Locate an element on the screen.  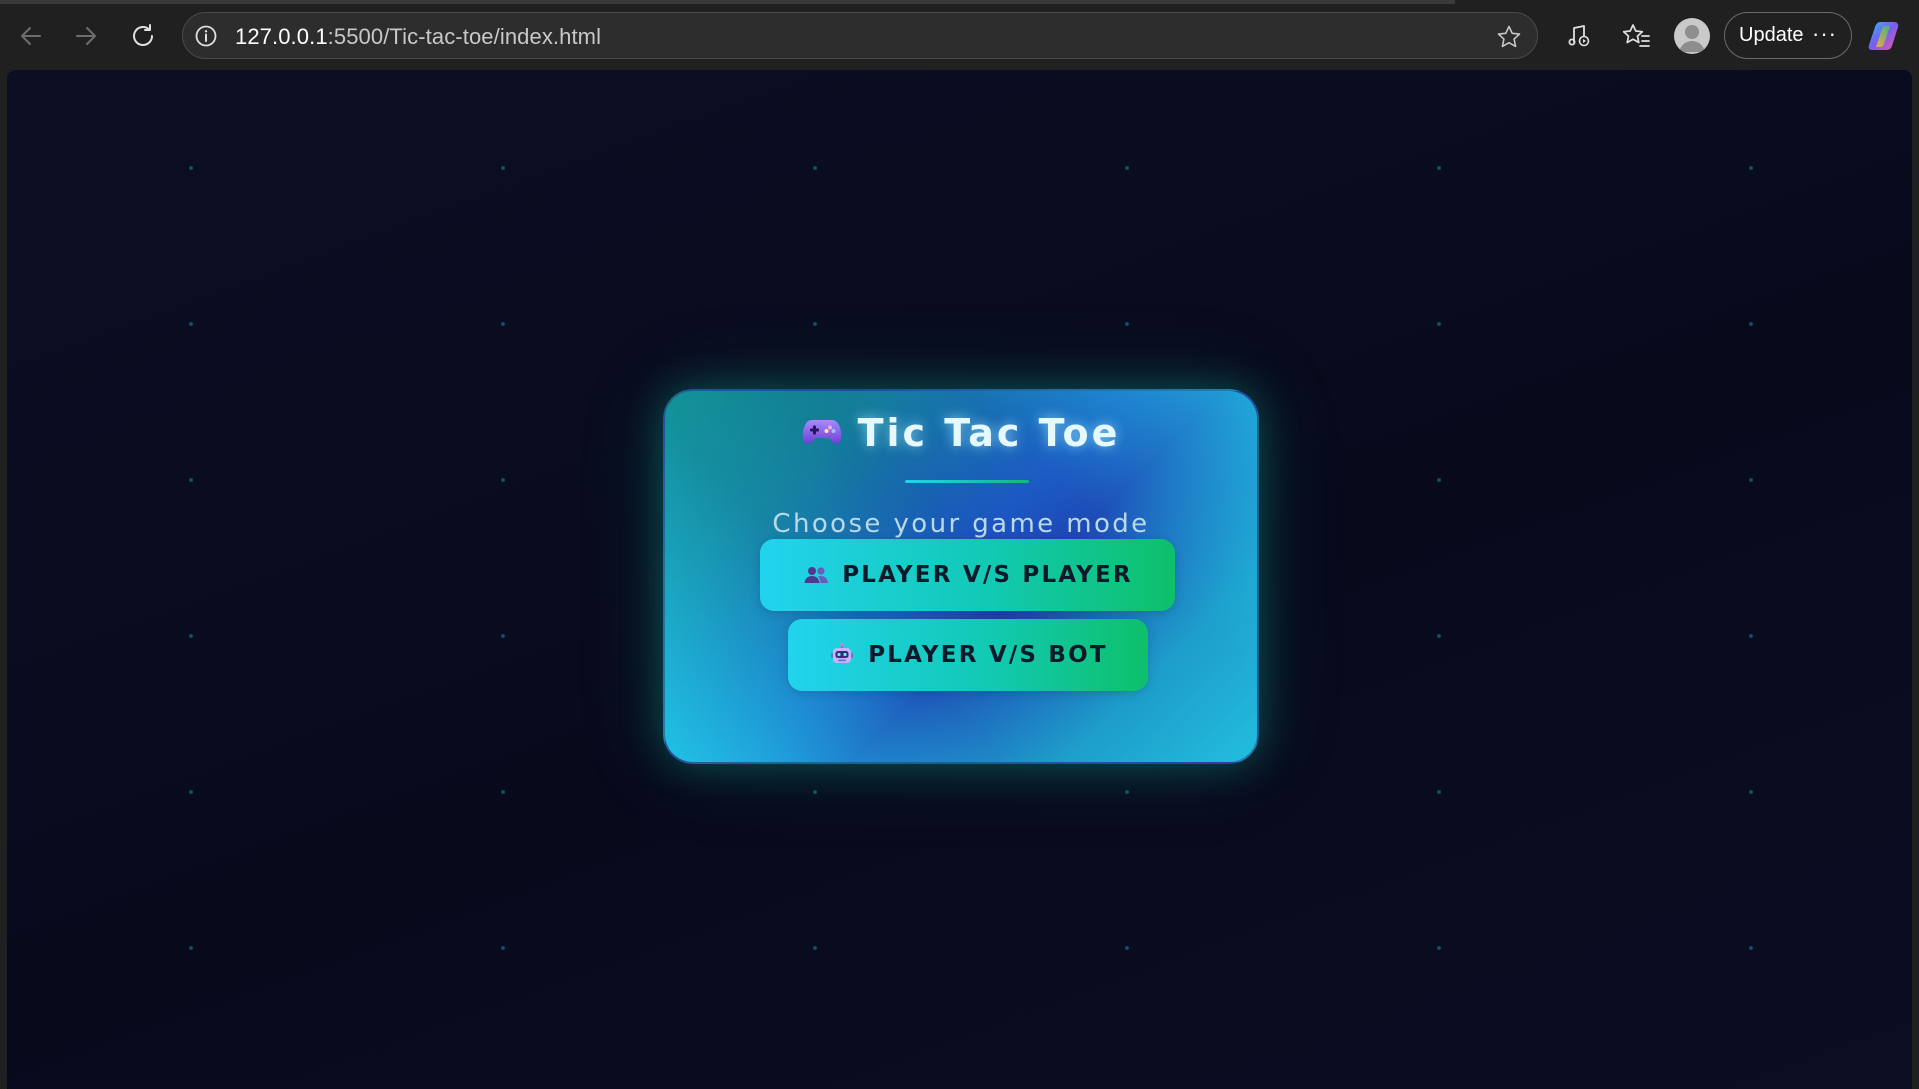
site-info-button is located at coordinates (206, 36).